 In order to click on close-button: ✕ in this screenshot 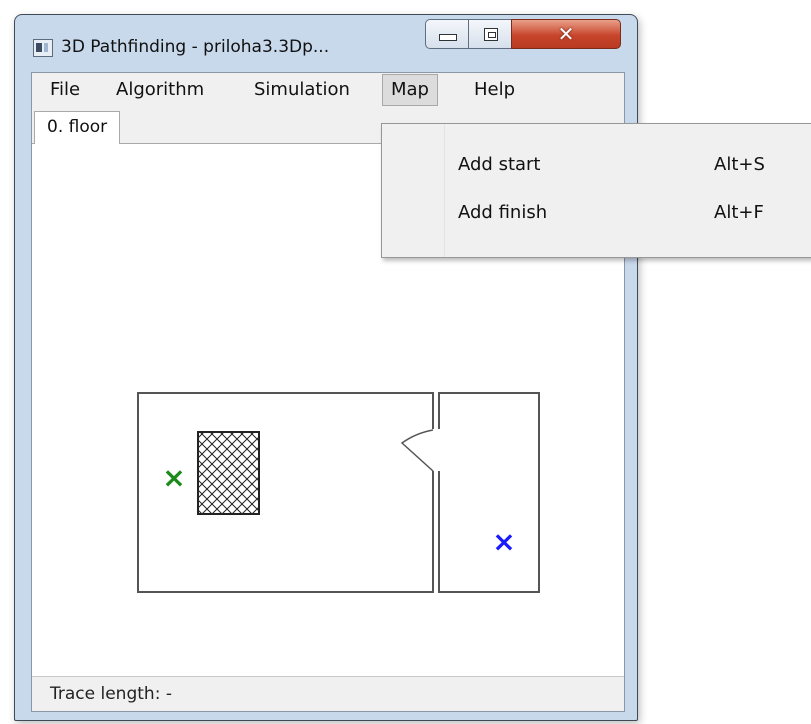, I will do `click(566, 34)`.